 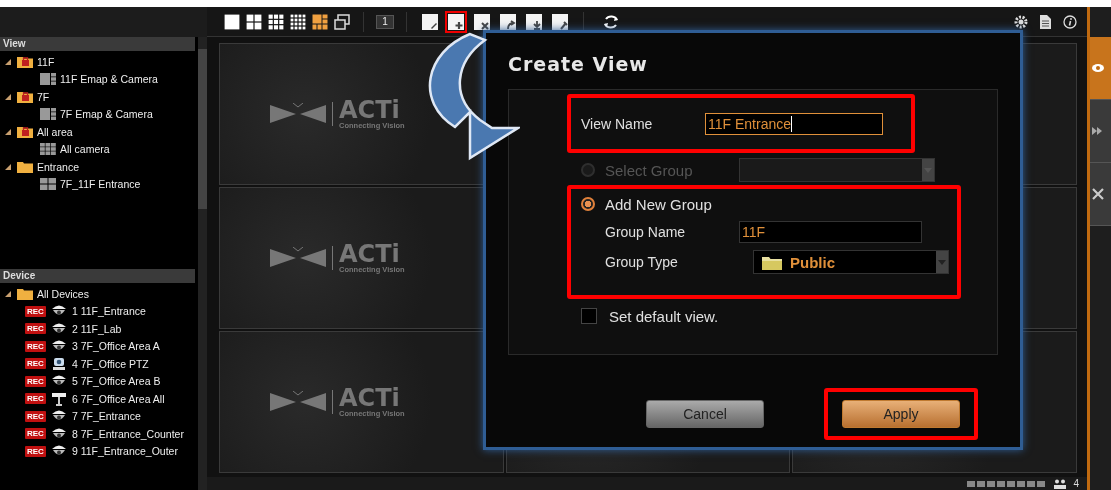 I want to click on panel-header: Device, so click(x=97, y=276).